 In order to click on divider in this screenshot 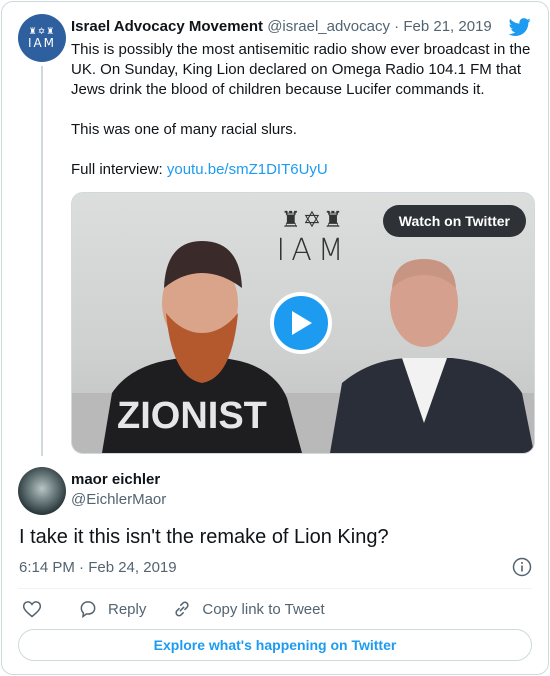, I will do `click(275, 588)`.